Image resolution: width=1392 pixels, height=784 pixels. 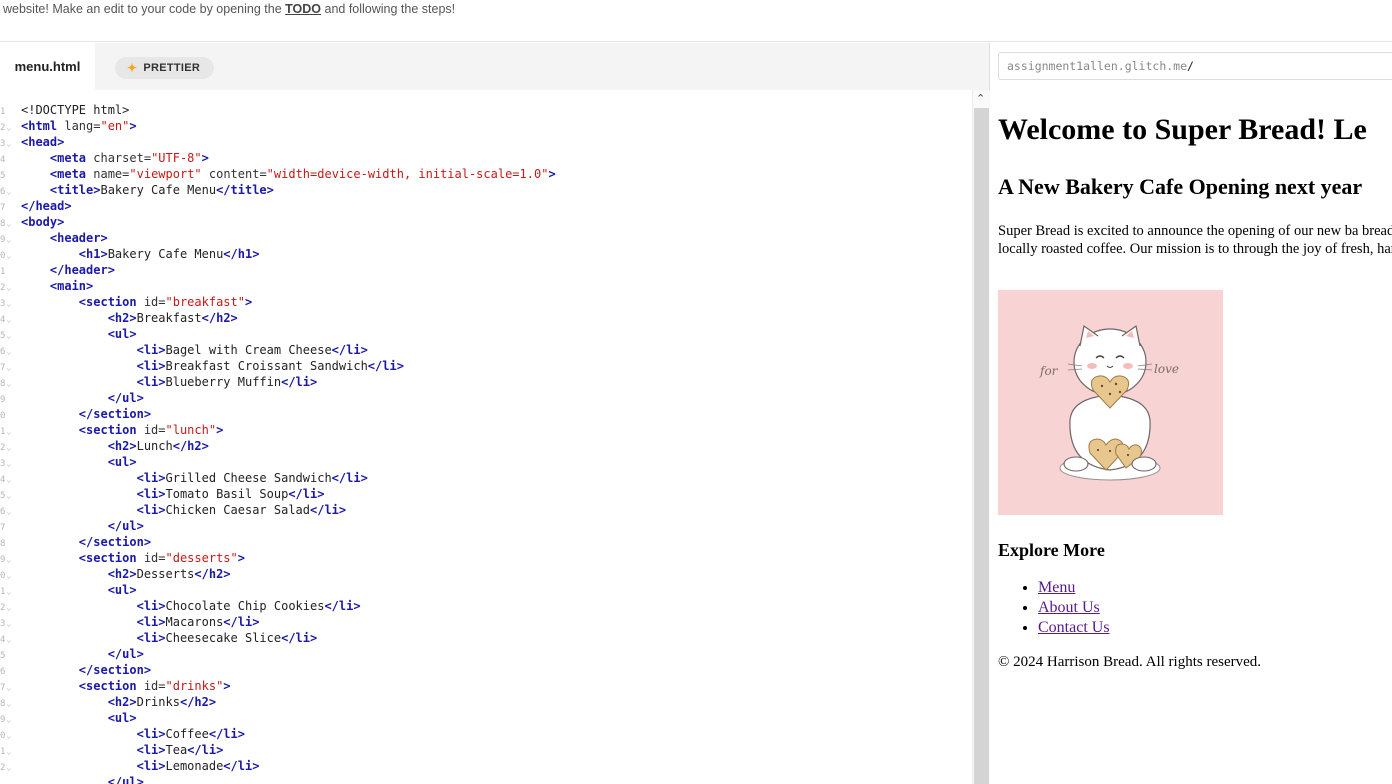 I want to click on code-token: <section, so click(x=107, y=430).